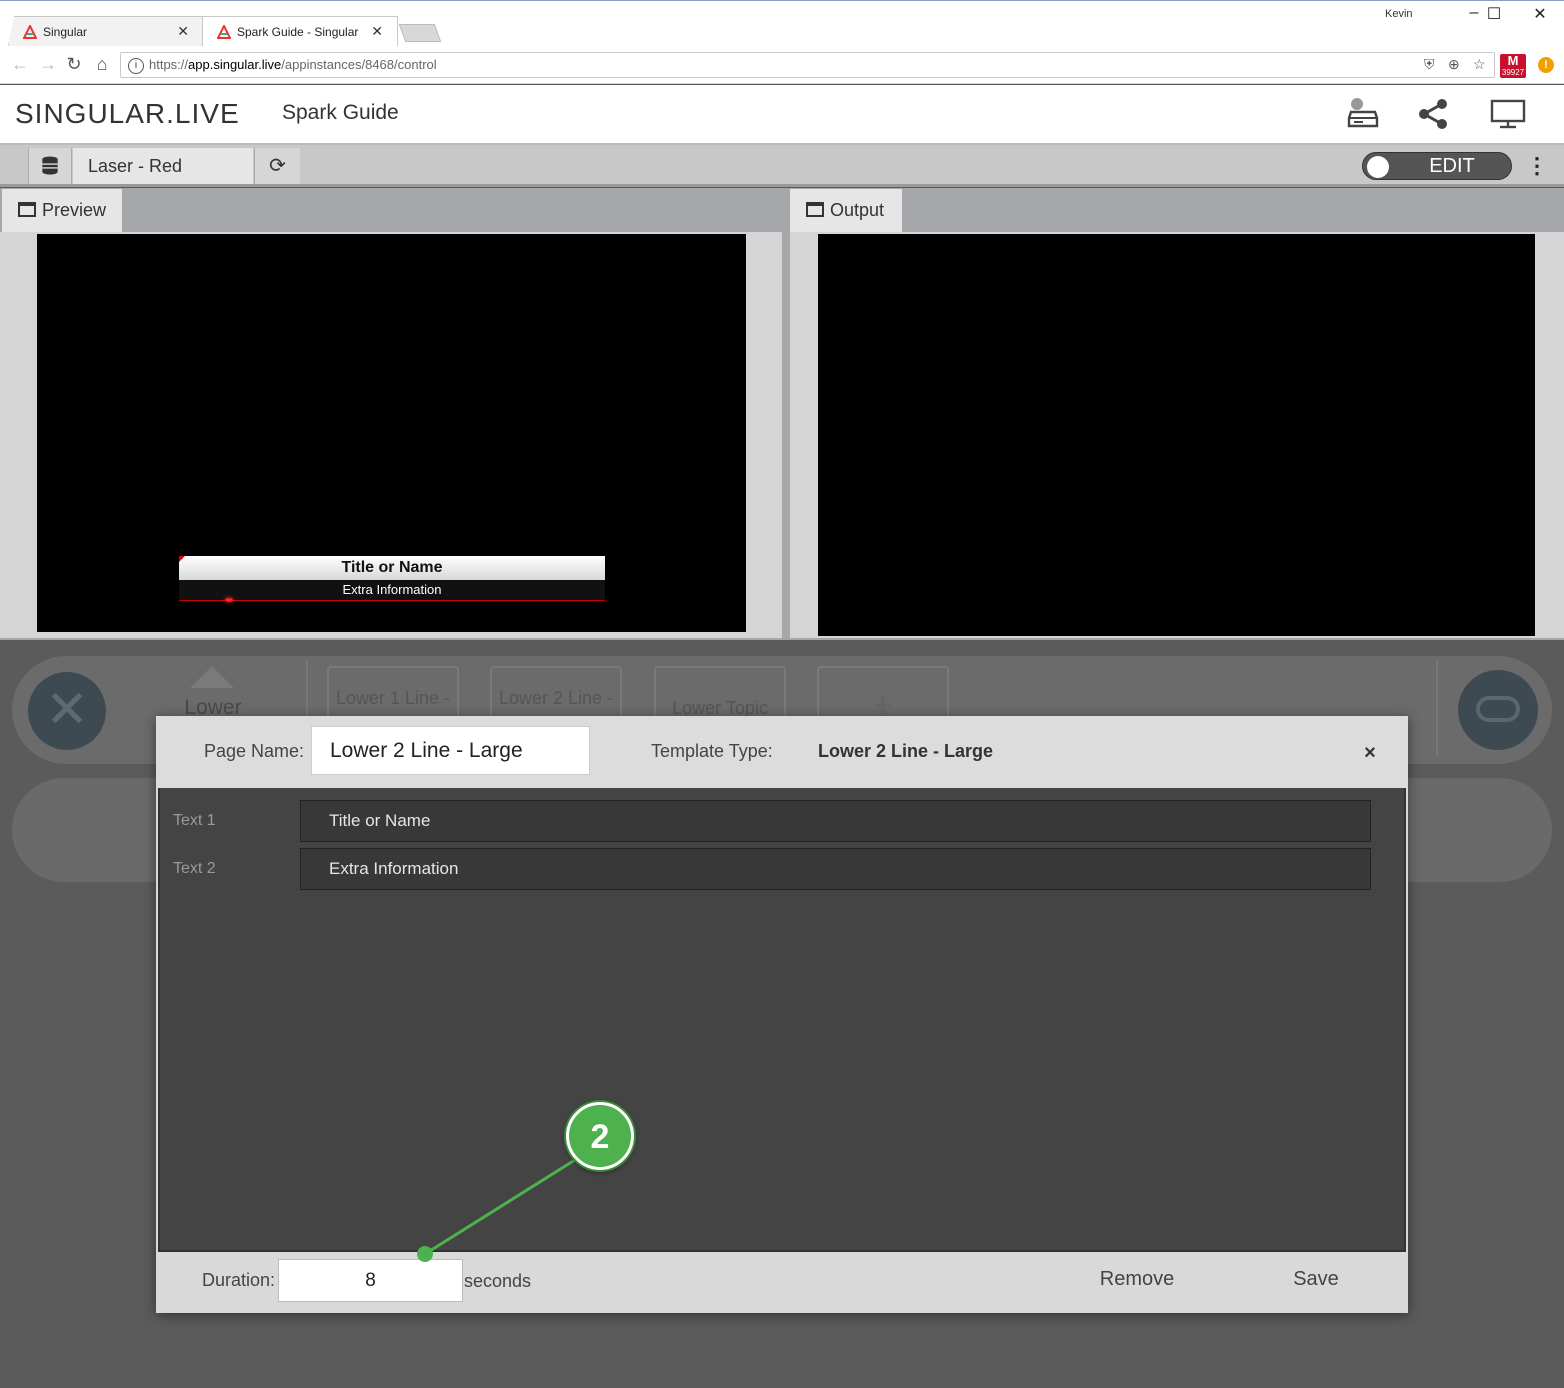 Image resolution: width=1564 pixels, height=1388 pixels. Describe the element at coordinates (359, 64) in the screenshot. I see `url-path: /appinstances/8468/control` at that location.